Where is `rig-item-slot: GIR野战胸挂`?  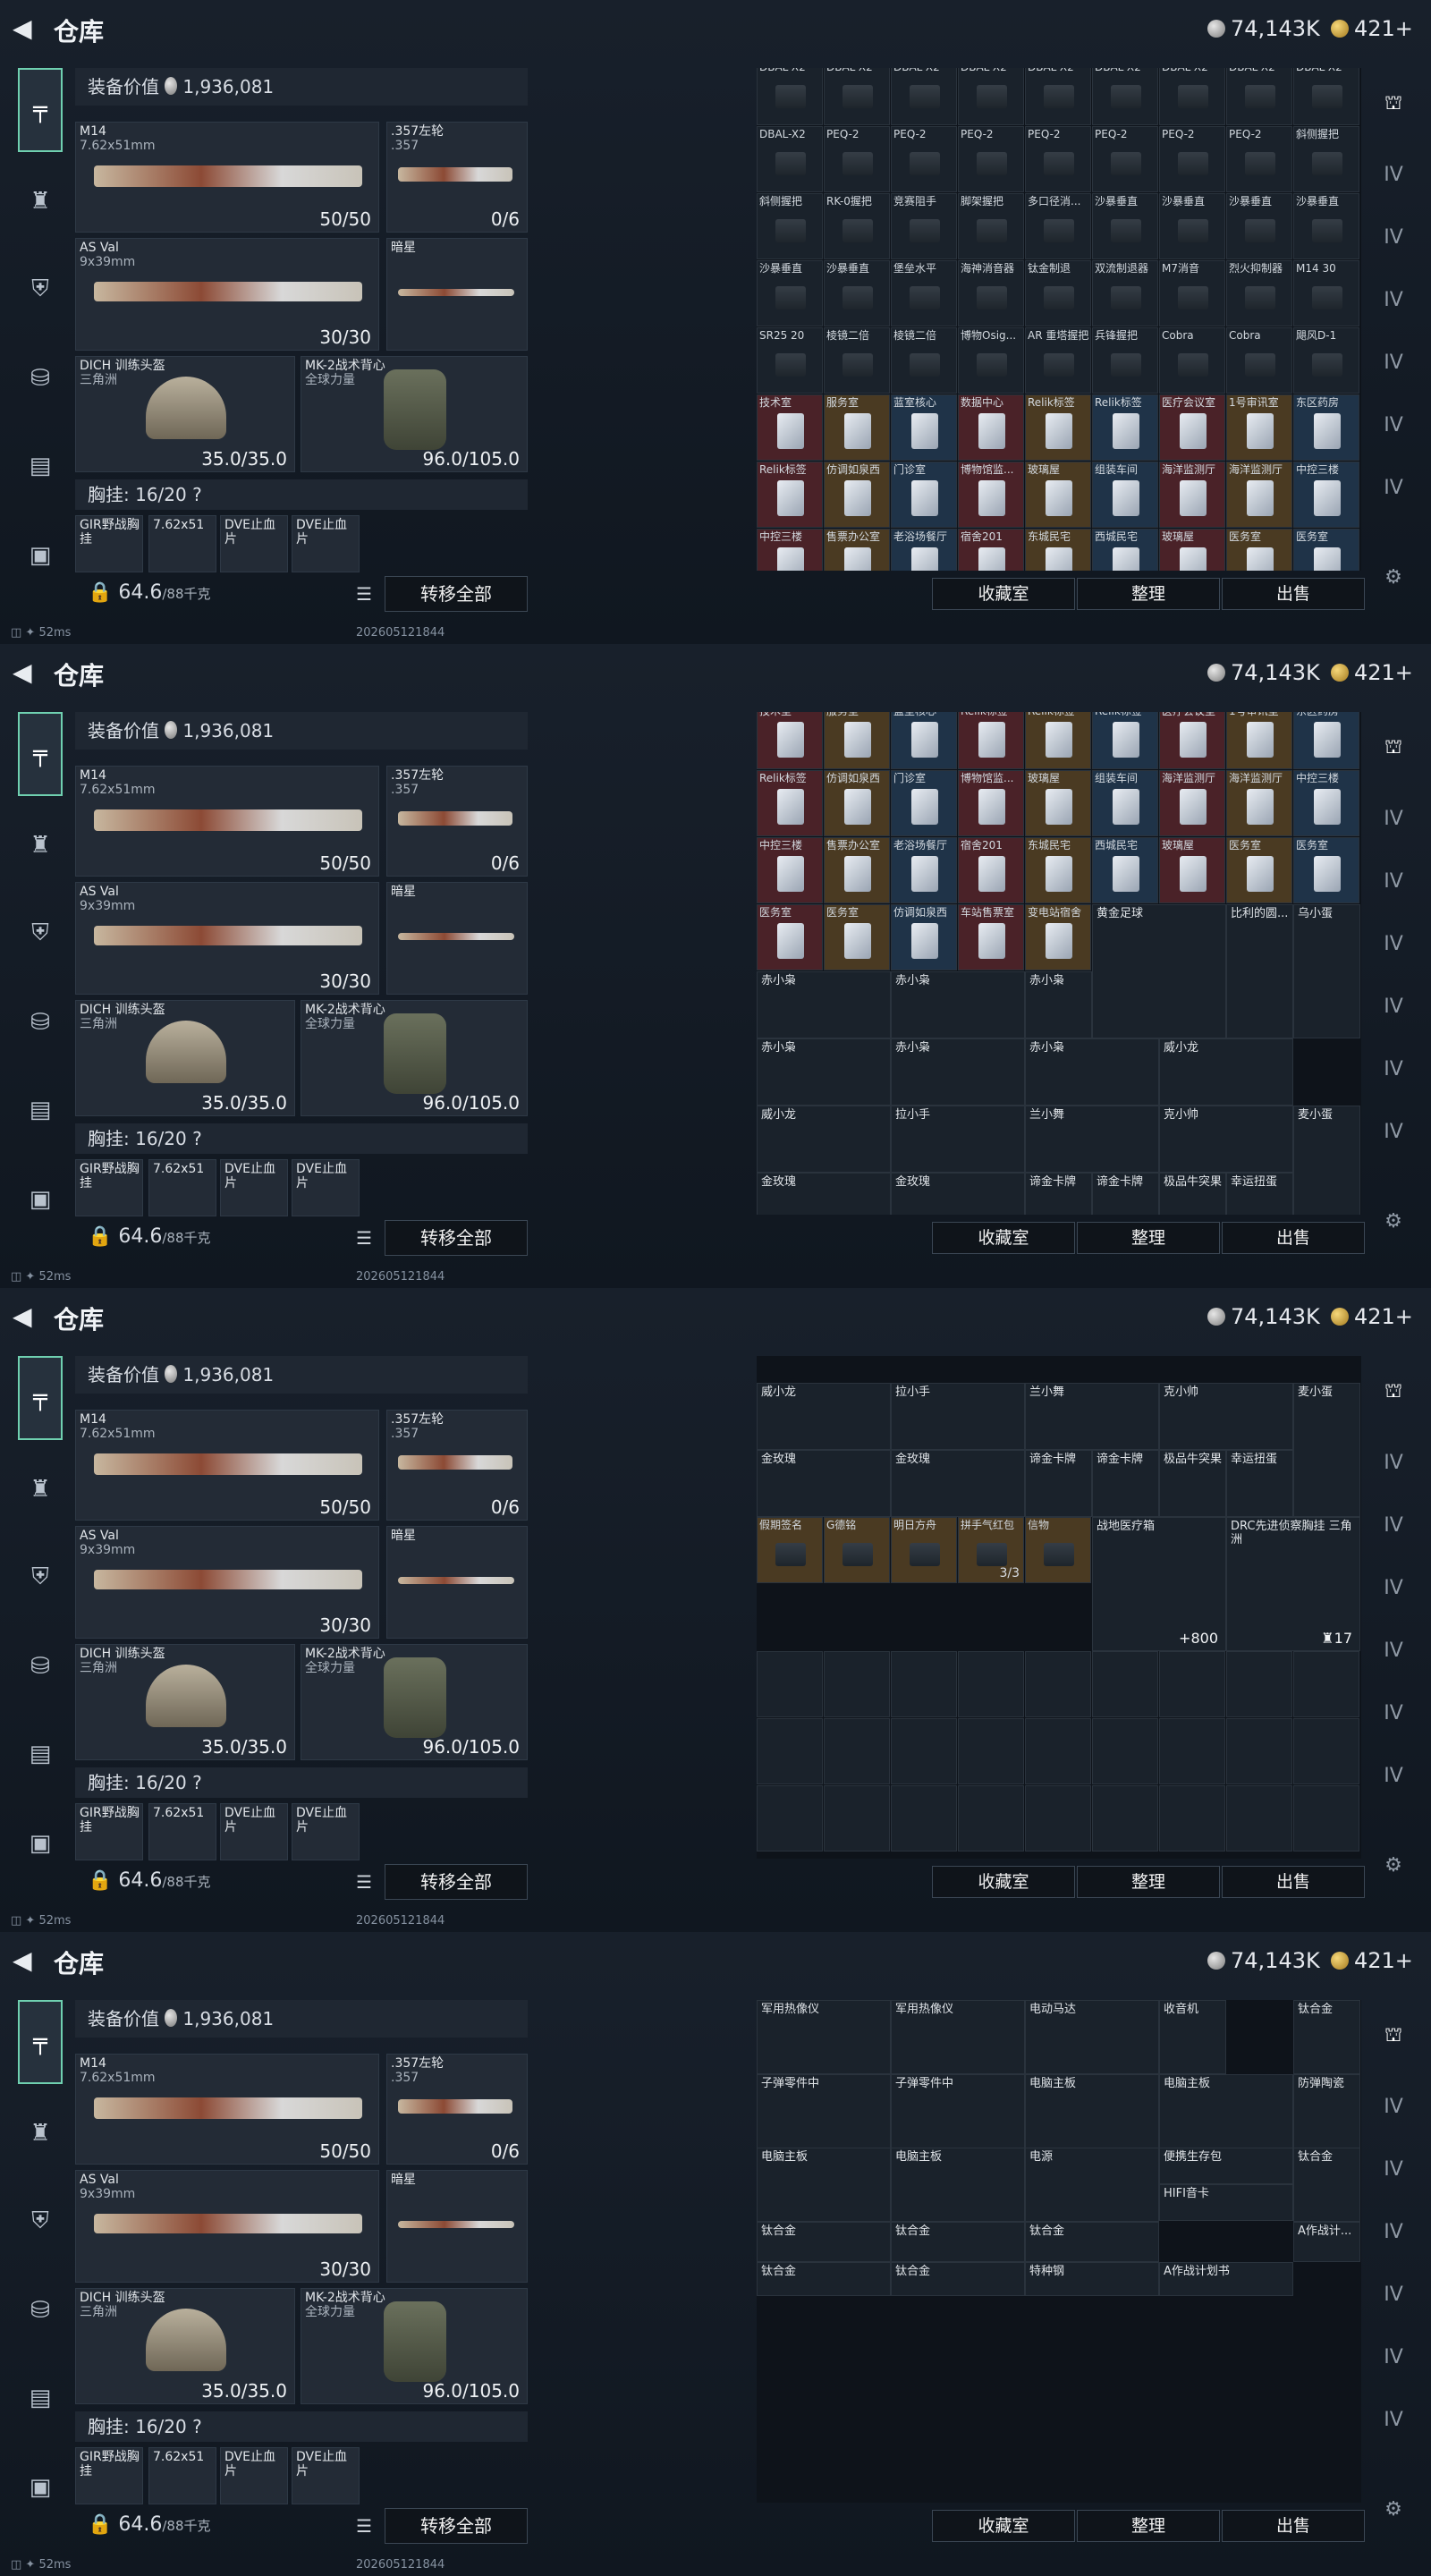 rig-item-slot: GIR野战胸挂 is located at coordinates (109, 1831).